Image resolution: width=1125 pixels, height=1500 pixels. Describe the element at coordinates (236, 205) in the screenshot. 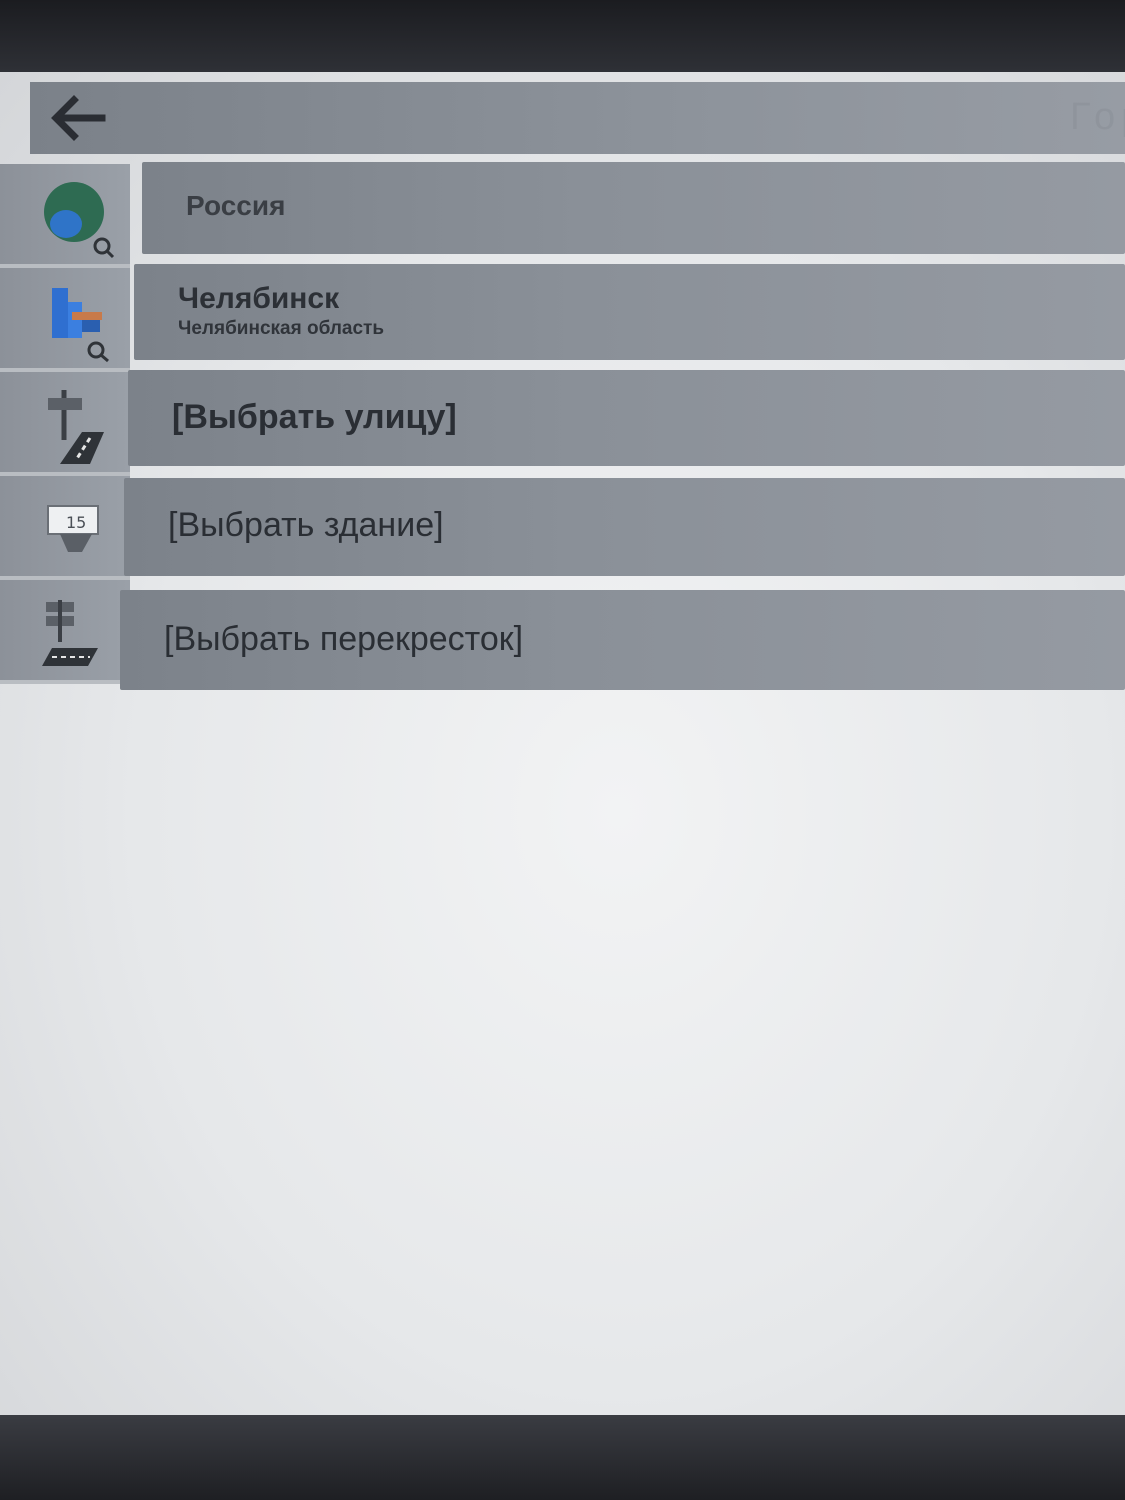

I see `row-country-label: Россия` at that location.